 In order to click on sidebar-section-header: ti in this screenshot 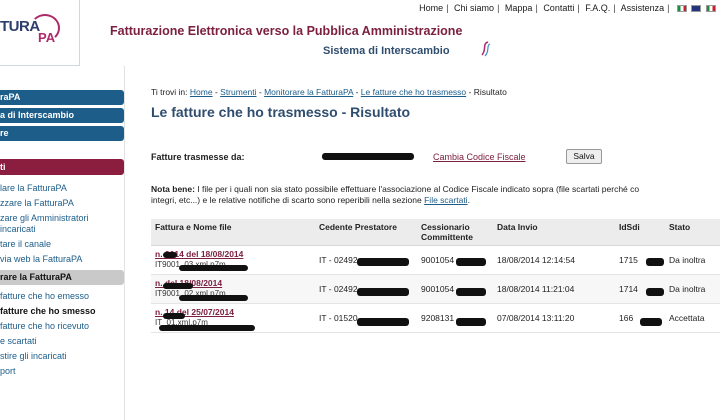, I will do `click(62, 167)`.